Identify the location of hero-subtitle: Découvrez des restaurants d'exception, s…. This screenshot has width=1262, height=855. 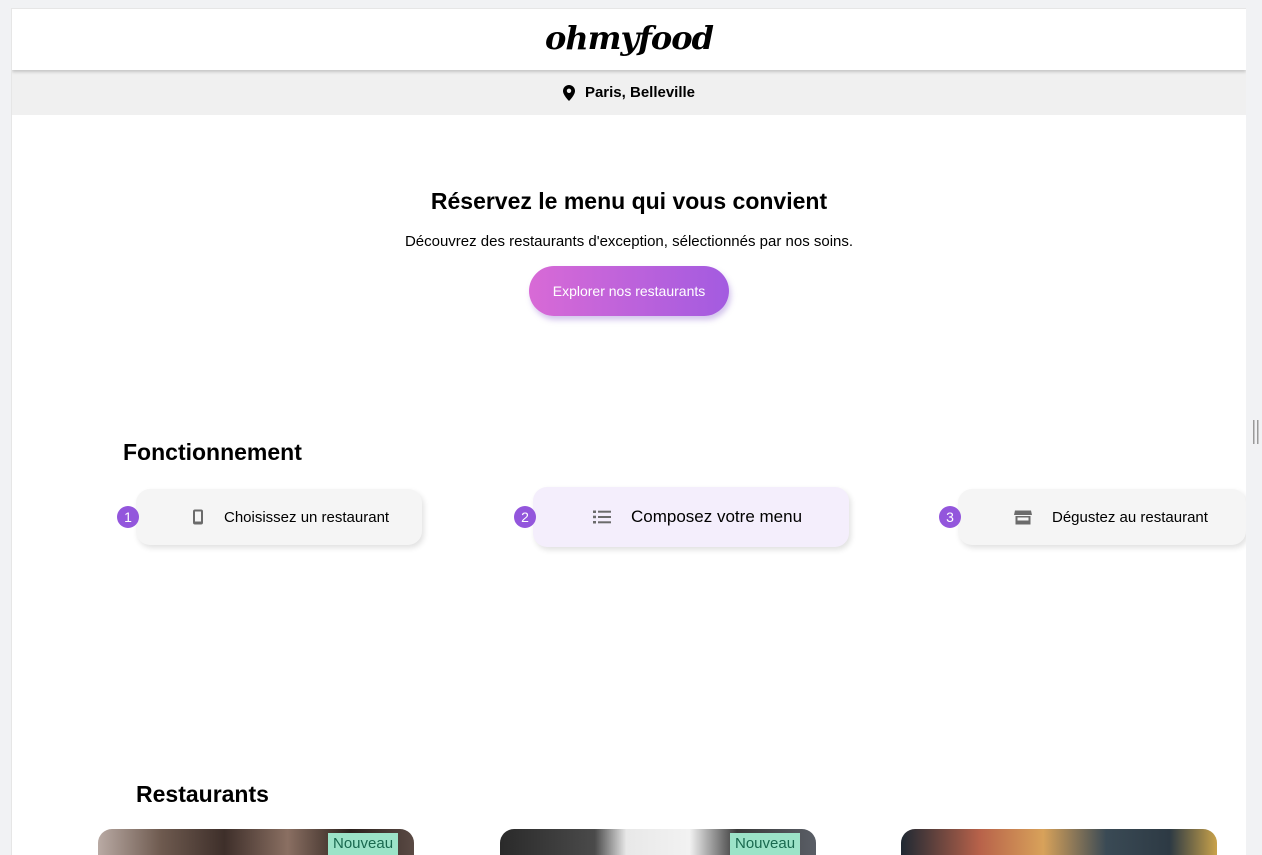
(629, 241).